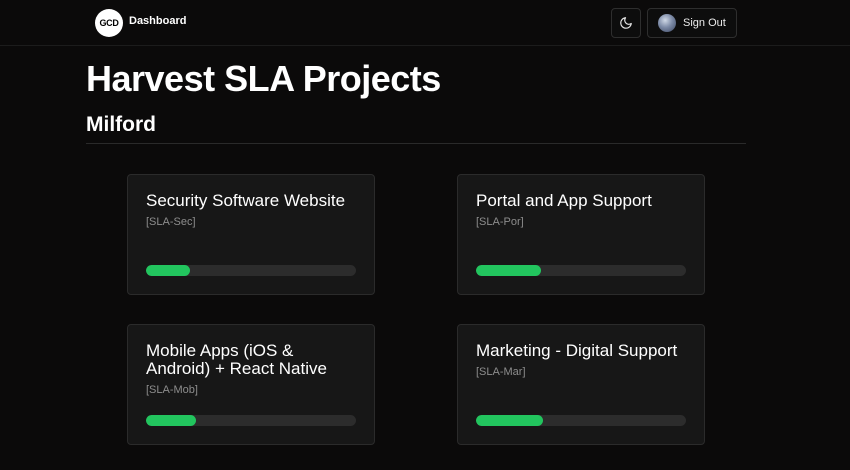 The height and width of the screenshot is (470, 850). What do you see at coordinates (501, 372) in the screenshot?
I see `project-code: [SLA-Mar]` at bounding box center [501, 372].